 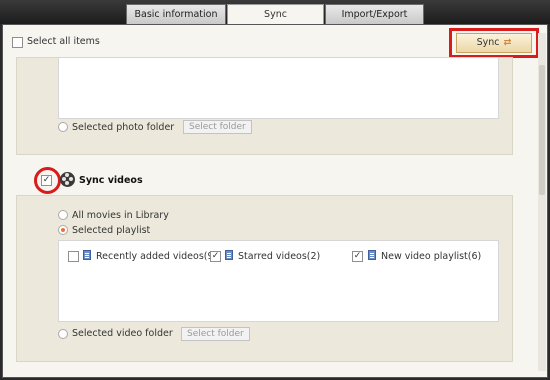 I want to click on tab-bar: Basic information Sync Import/Export, so click(x=275, y=12).